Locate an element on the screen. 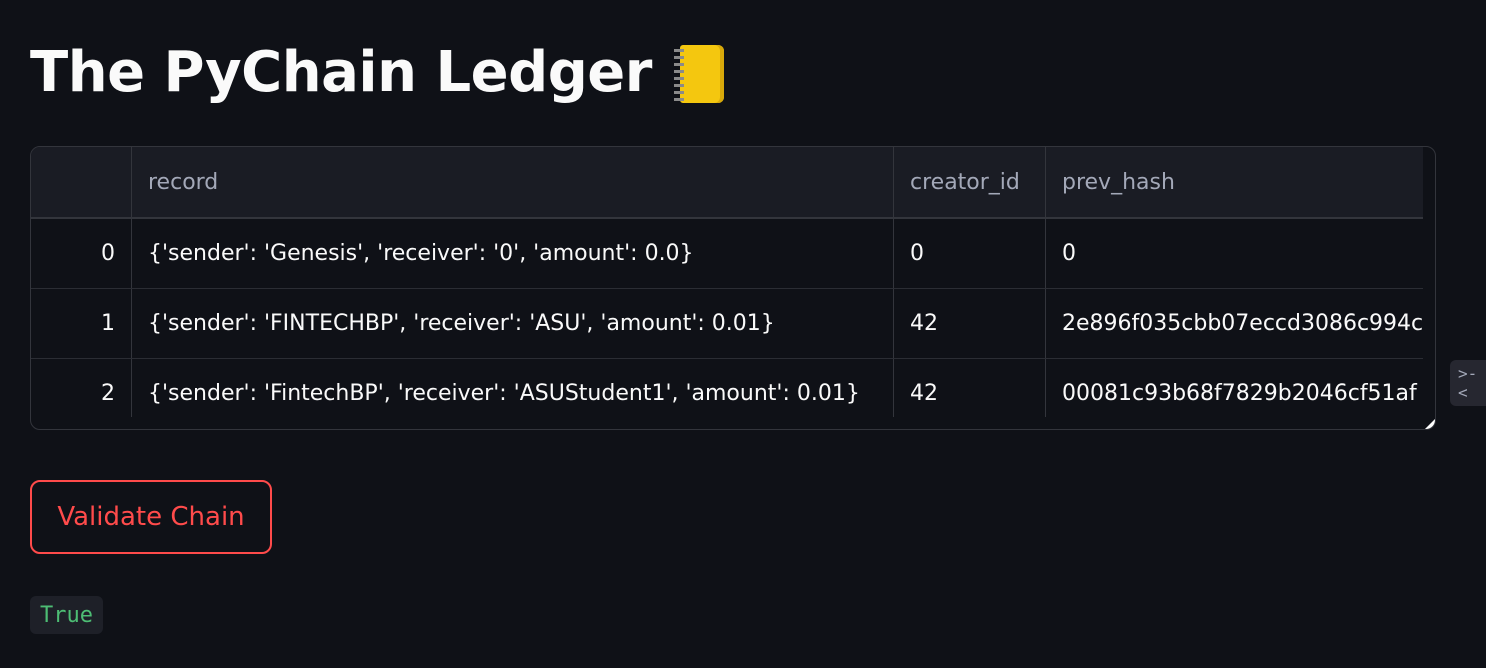  page-title-text: The PyChain Ledger is located at coordinates (341, 72).